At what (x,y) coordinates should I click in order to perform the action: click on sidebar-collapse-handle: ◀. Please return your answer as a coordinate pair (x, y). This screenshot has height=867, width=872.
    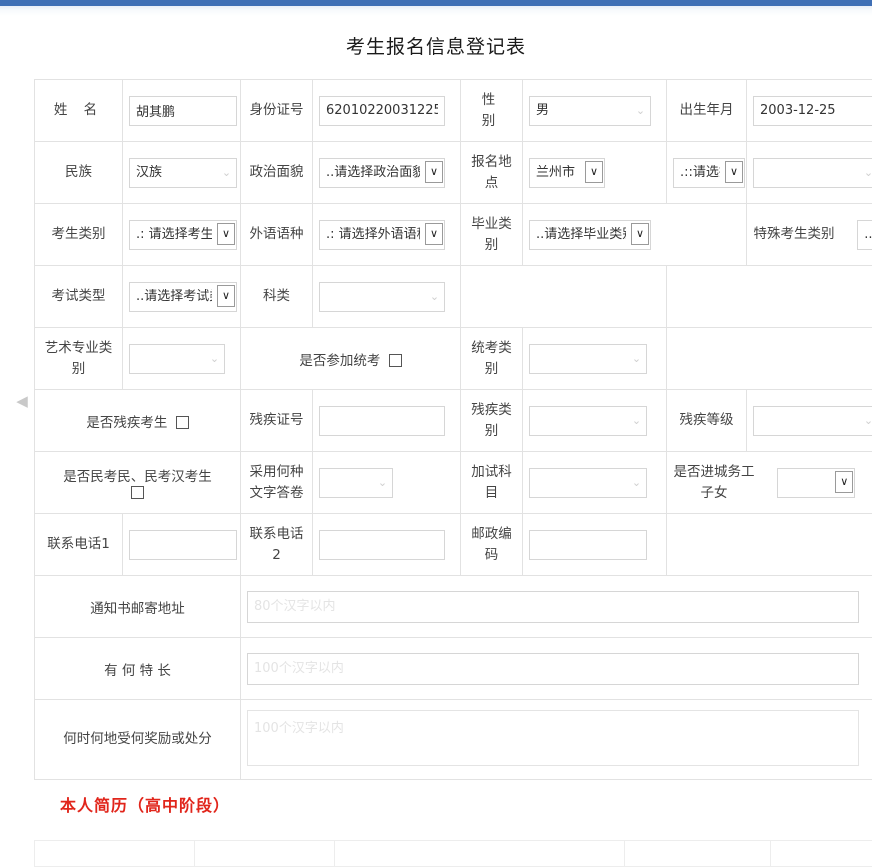
    Looking at the image, I should click on (22, 401).